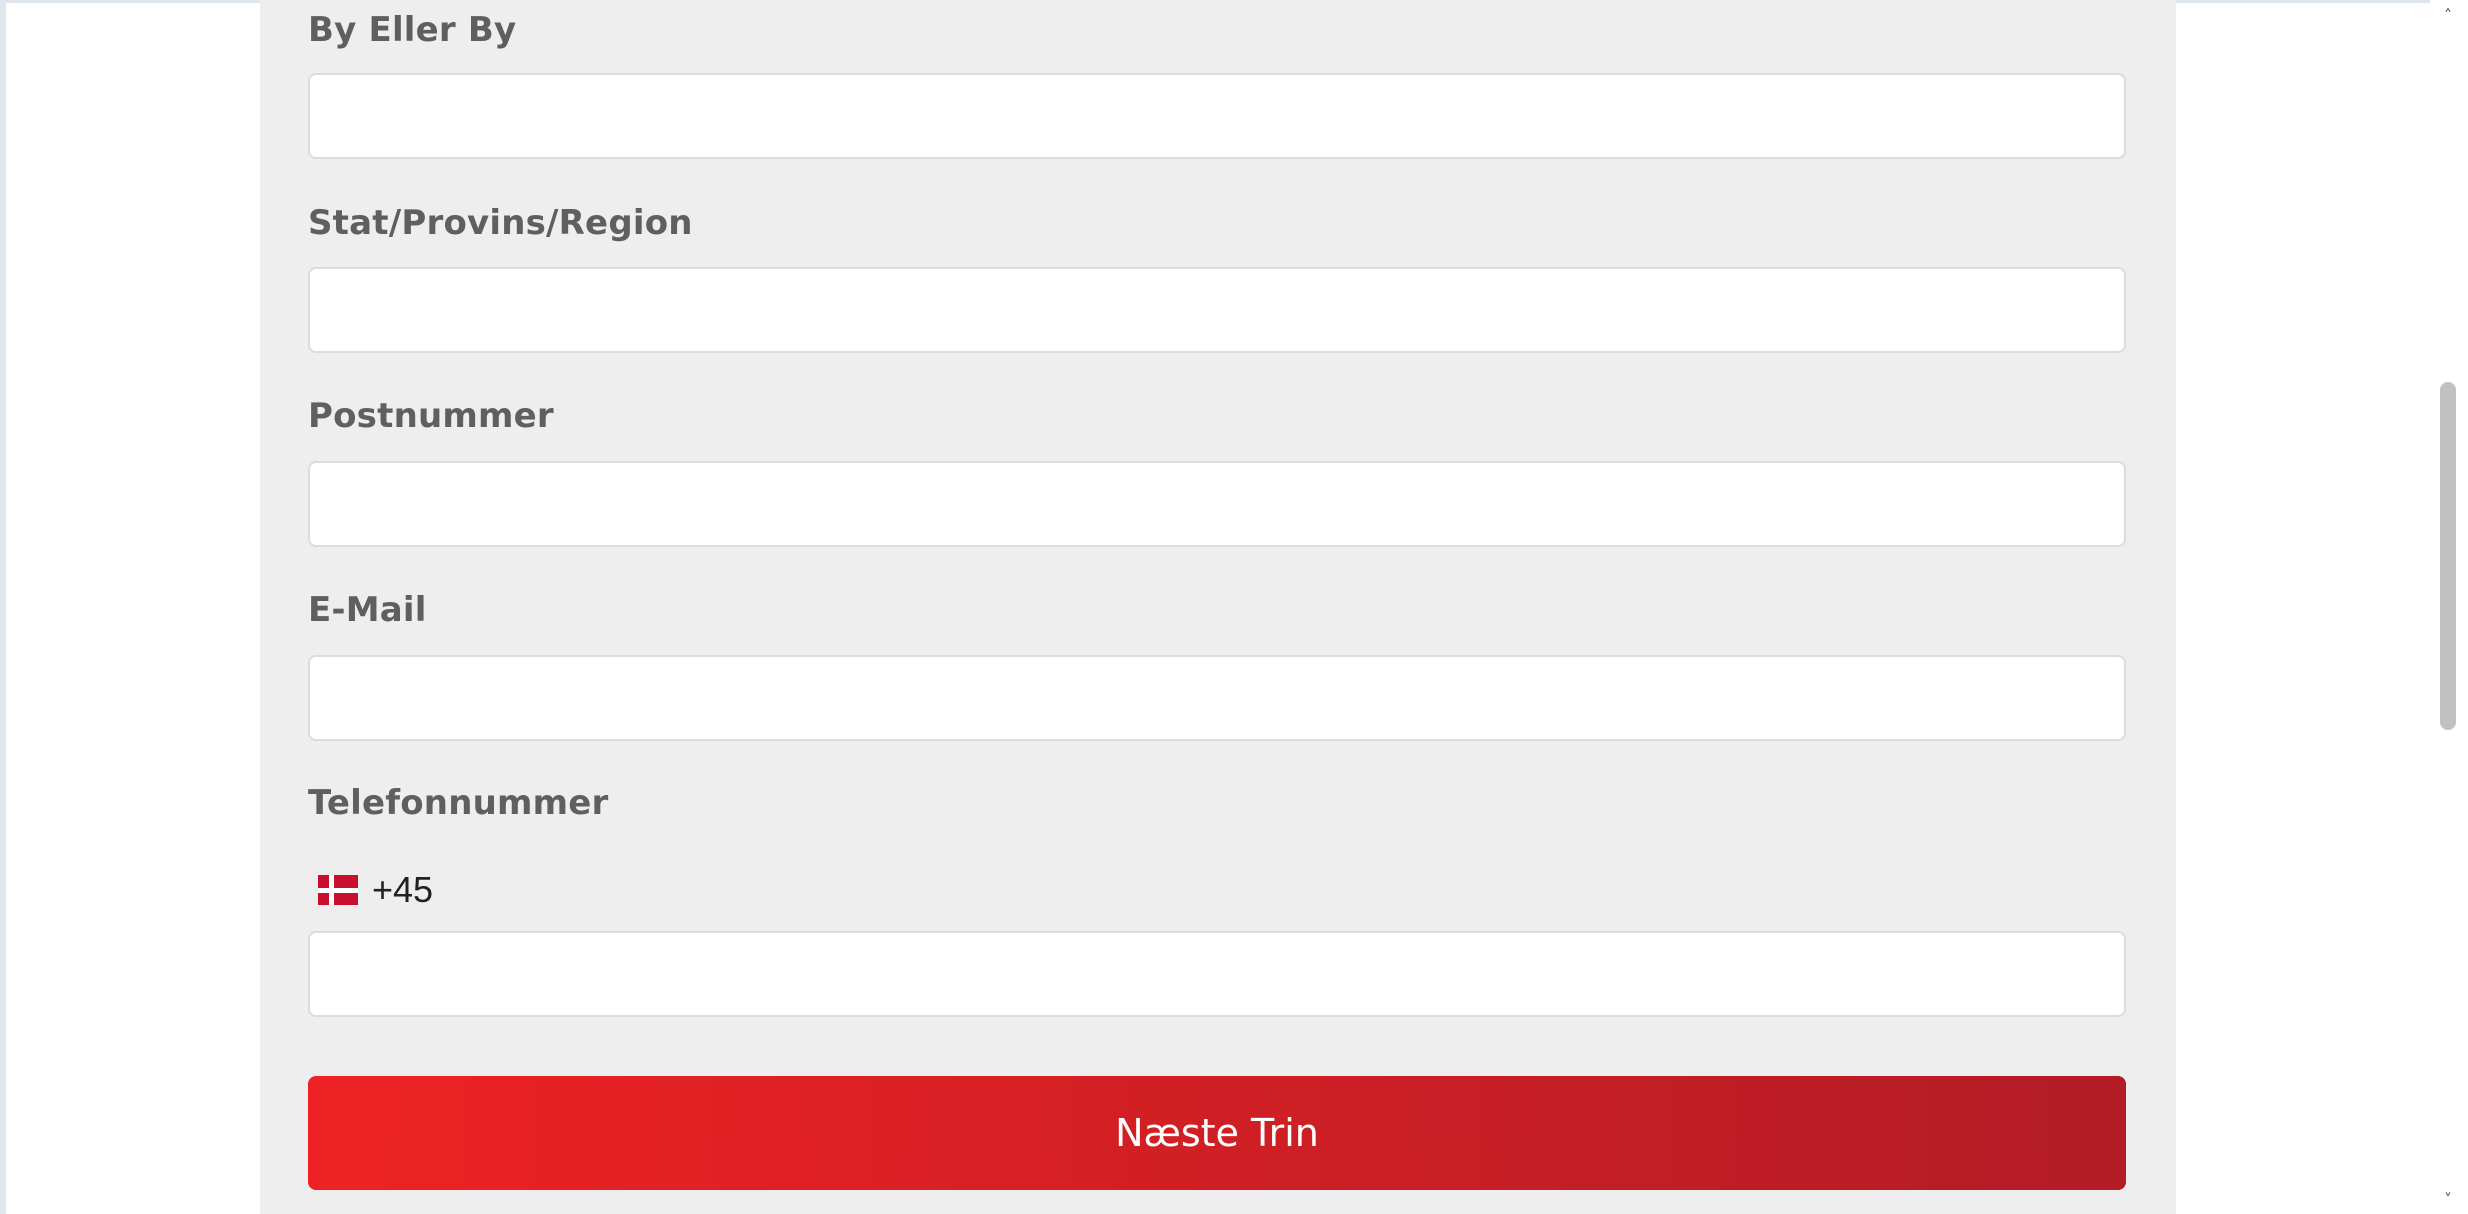 This screenshot has height=1214, width=2468. What do you see at coordinates (1217, 974) in the screenshot?
I see `phone-input` at bounding box center [1217, 974].